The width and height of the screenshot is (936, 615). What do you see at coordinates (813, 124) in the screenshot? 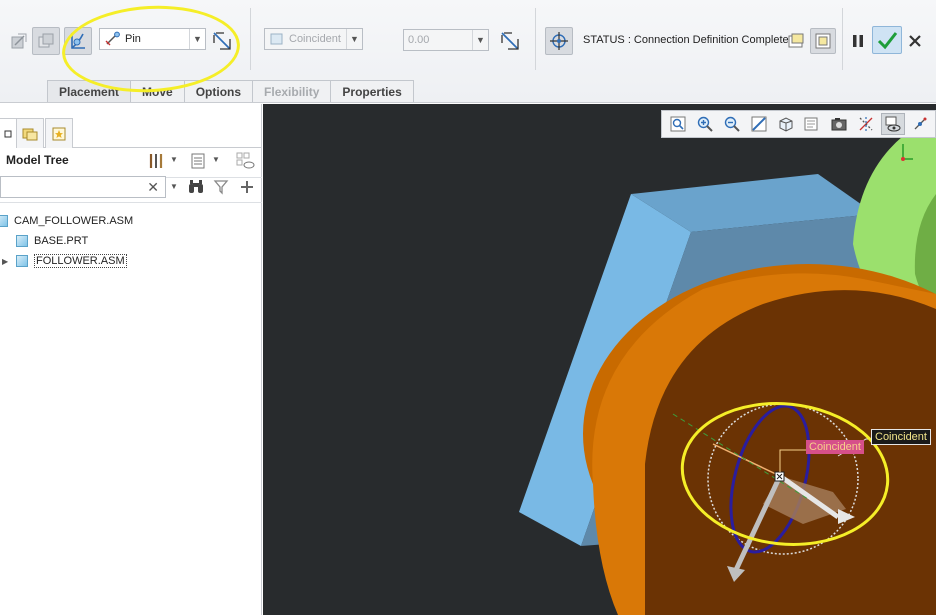
I see `saved-views-icon` at bounding box center [813, 124].